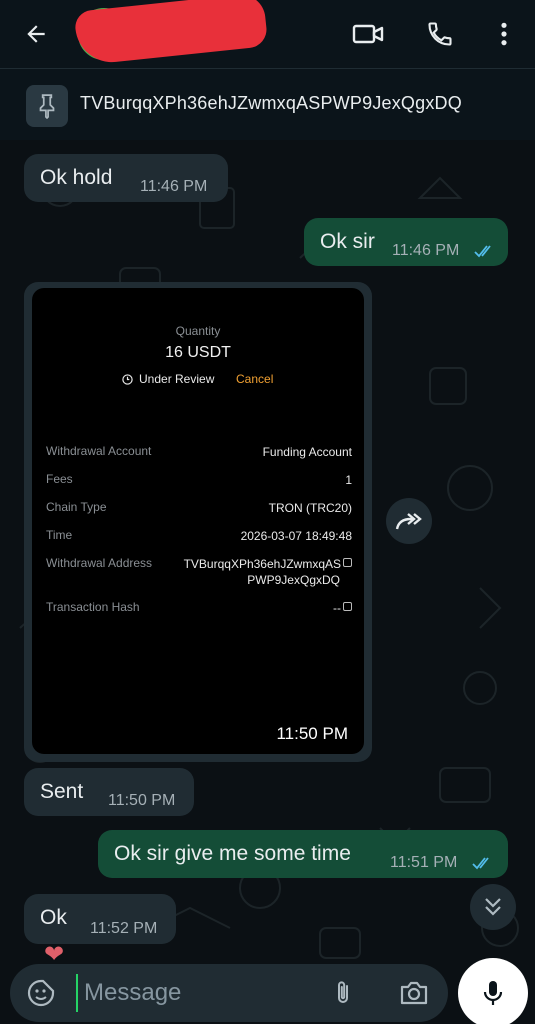  I want to click on message-text: Ok sir, so click(347, 241).